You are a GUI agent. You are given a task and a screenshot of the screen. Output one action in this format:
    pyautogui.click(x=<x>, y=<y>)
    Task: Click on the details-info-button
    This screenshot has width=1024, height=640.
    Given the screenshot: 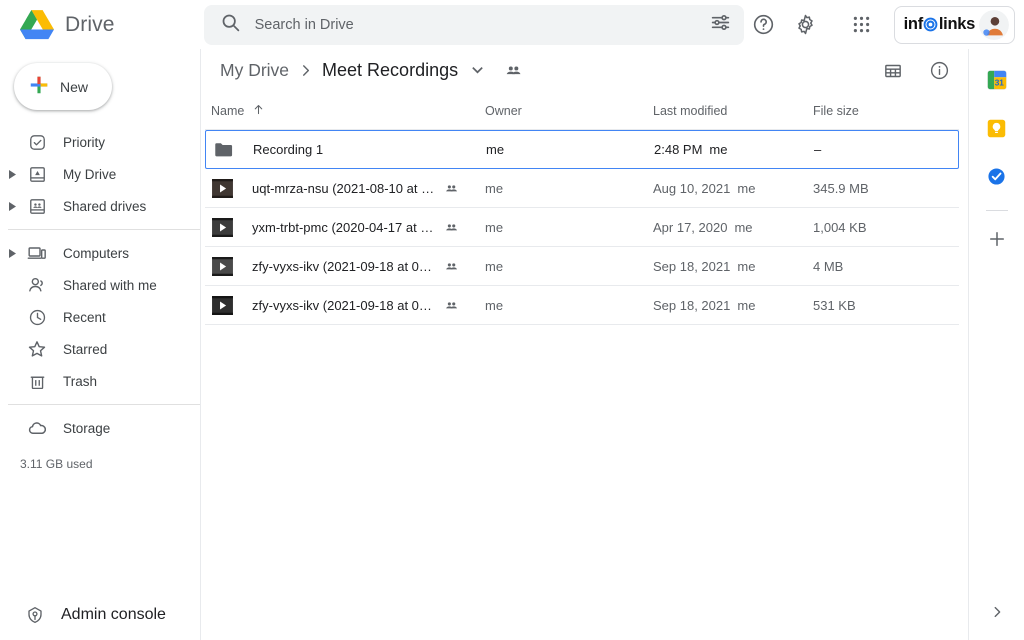 What is the action you would take?
    pyautogui.click(x=939, y=71)
    